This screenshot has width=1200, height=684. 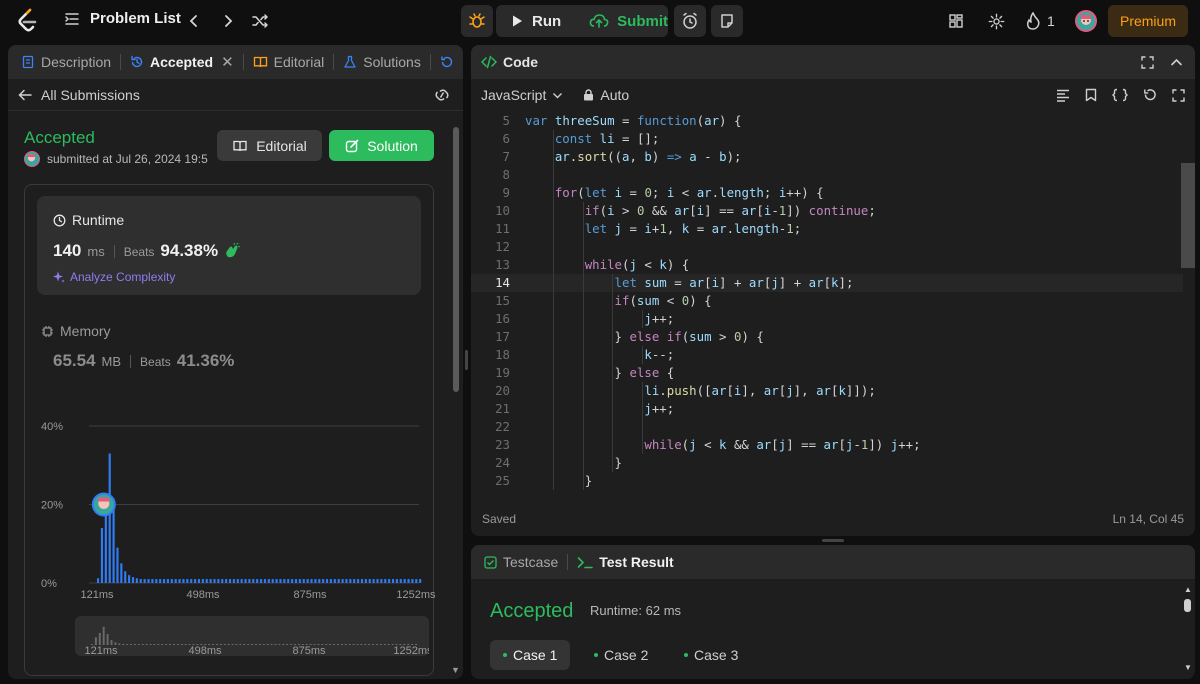 I want to click on case-tab-2: Case 2, so click(x=621, y=655).